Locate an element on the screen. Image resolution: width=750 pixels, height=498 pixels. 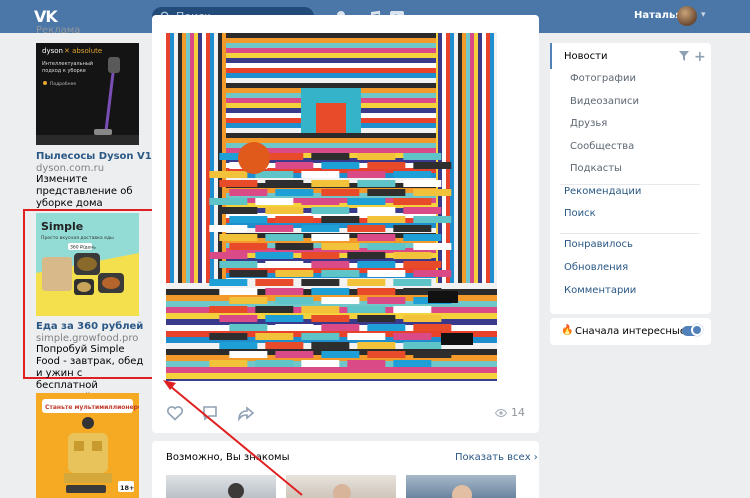
menu-item: Комментарии is located at coordinates (600, 290).